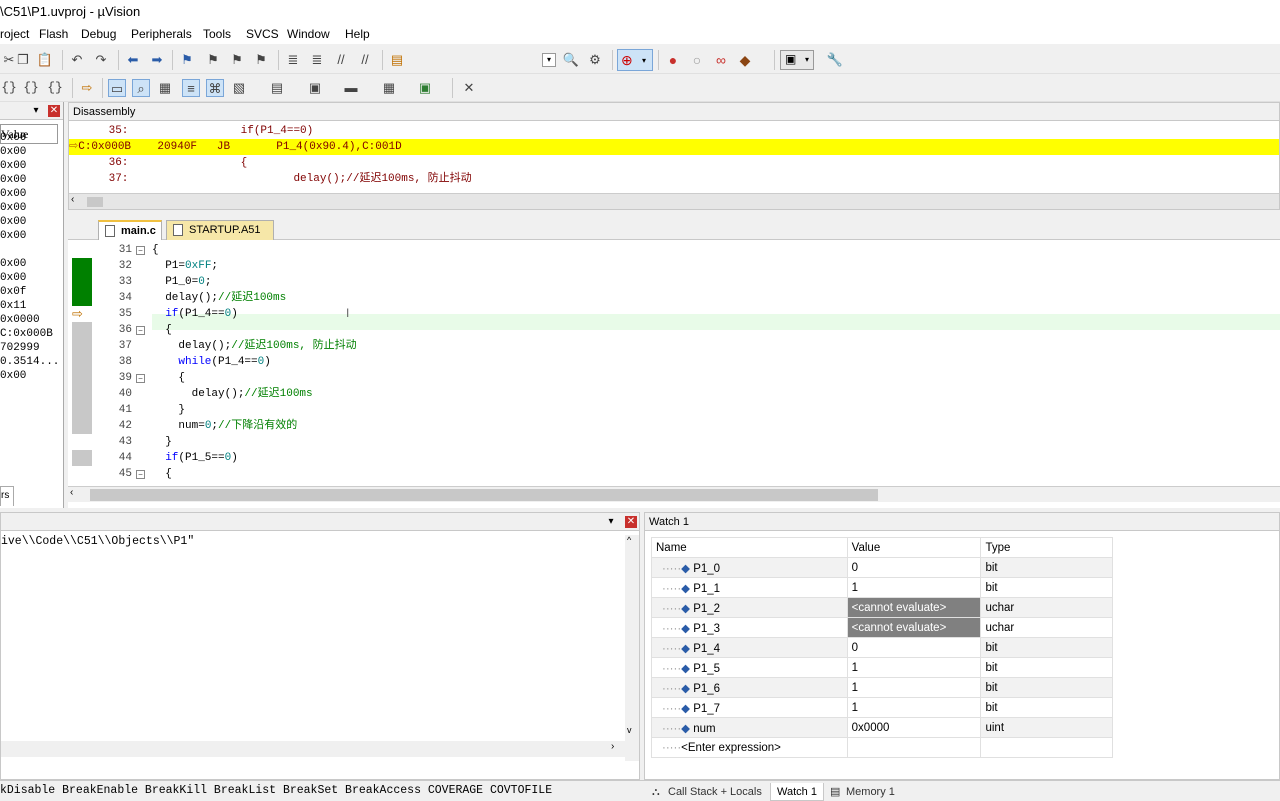 The width and height of the screenshot is (1280, 801). I want to click on paste-icon: 📋, so click(45, 60).